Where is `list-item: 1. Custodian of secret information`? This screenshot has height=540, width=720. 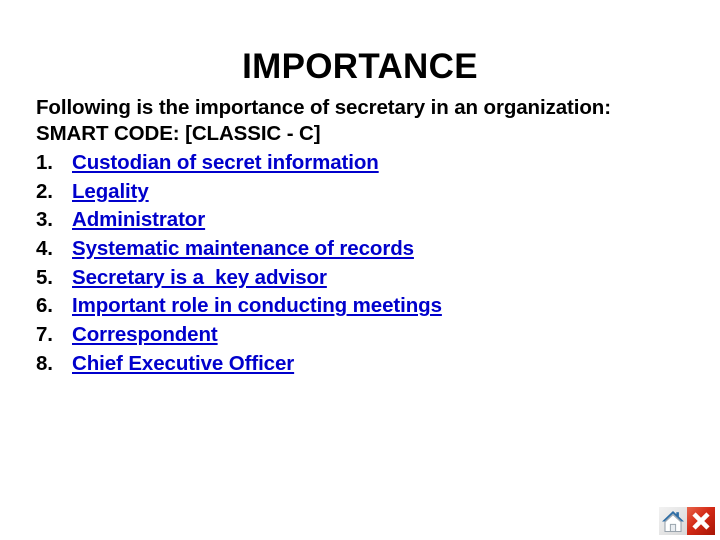 list-item: 1. Custodian of secret information is located at coordinates (366, 163).